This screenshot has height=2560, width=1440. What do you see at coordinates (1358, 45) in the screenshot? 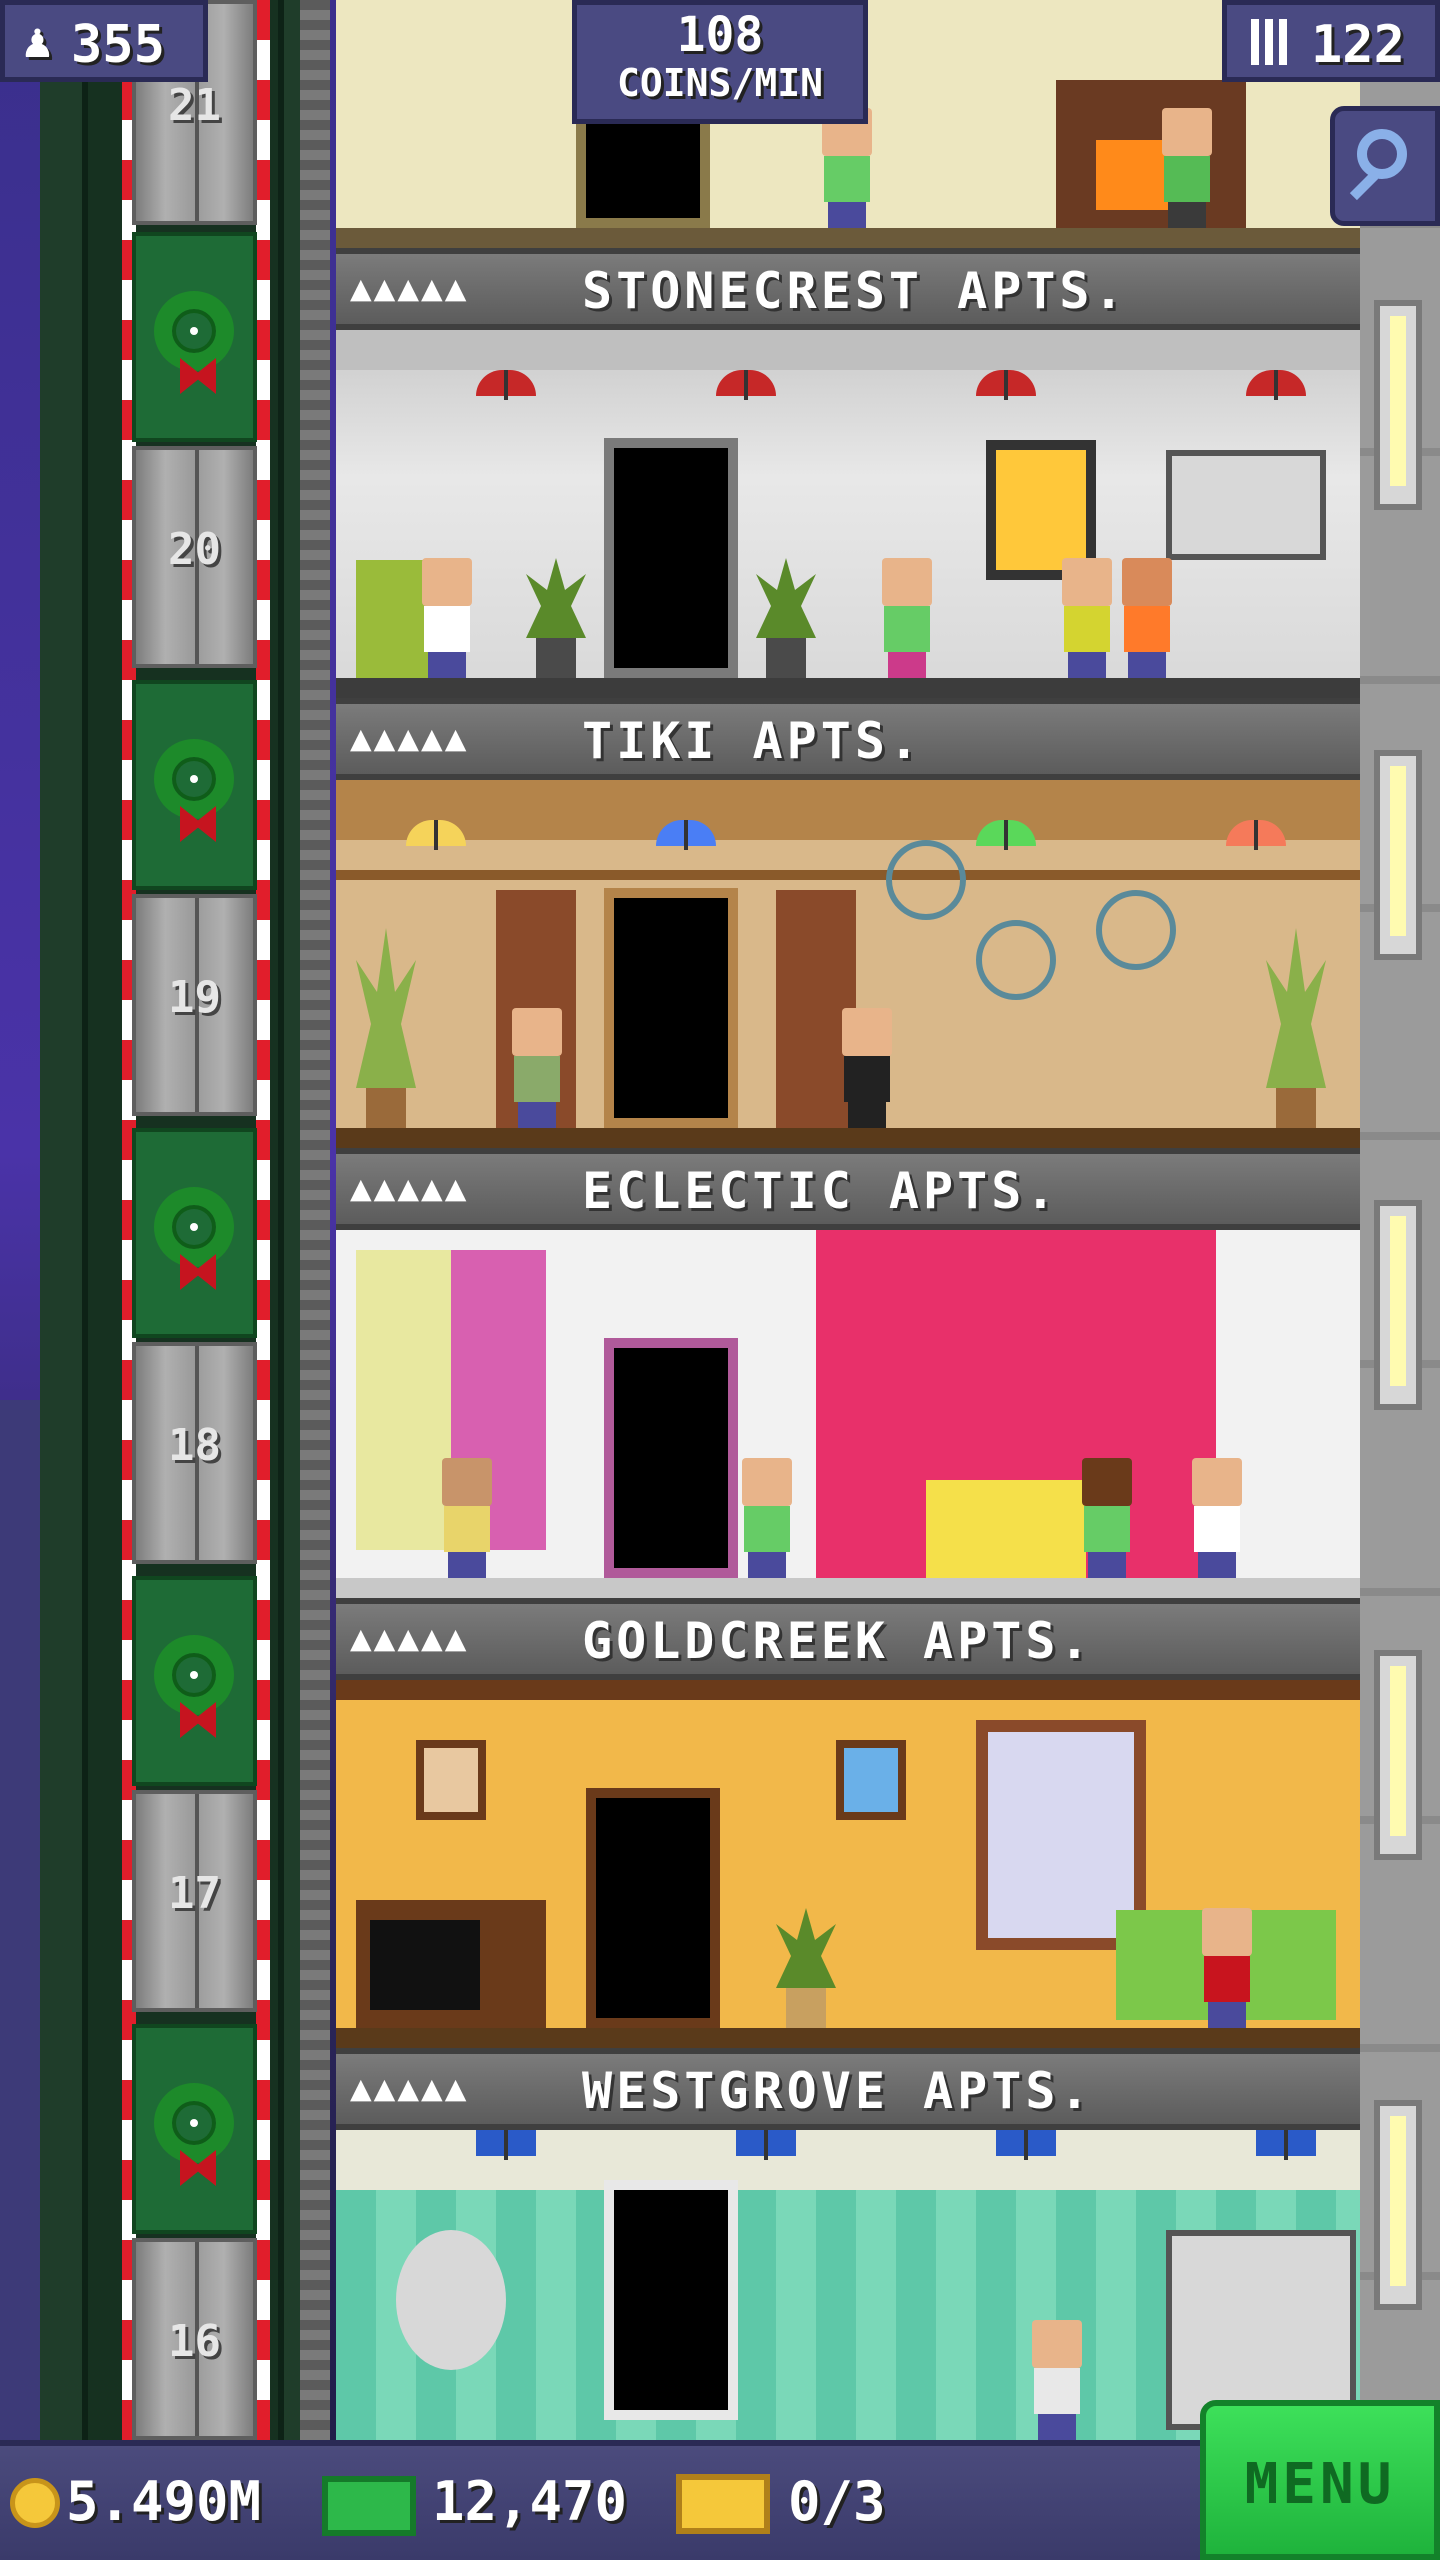
I see `floor-count-value: 122` at bounding box center [1358, 45].